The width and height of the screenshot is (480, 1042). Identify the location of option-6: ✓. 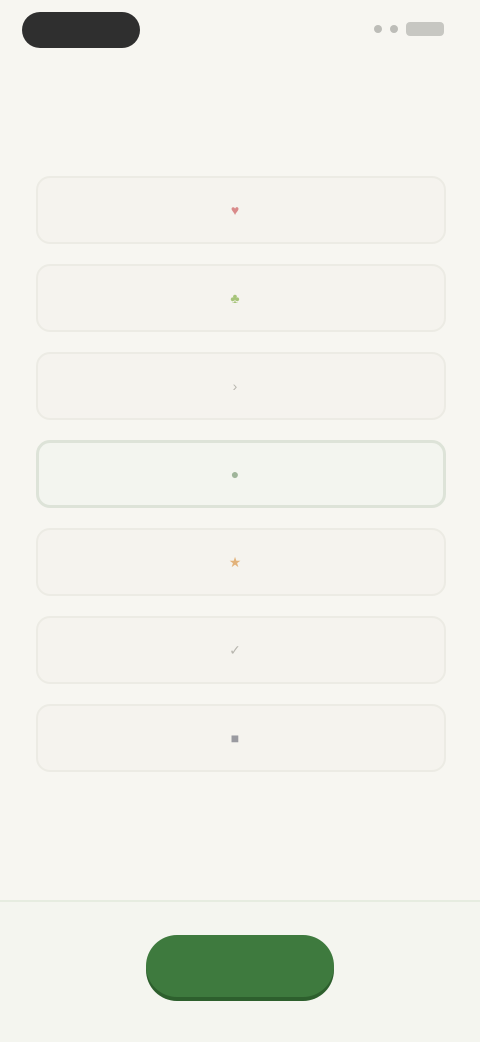
(241, 650).